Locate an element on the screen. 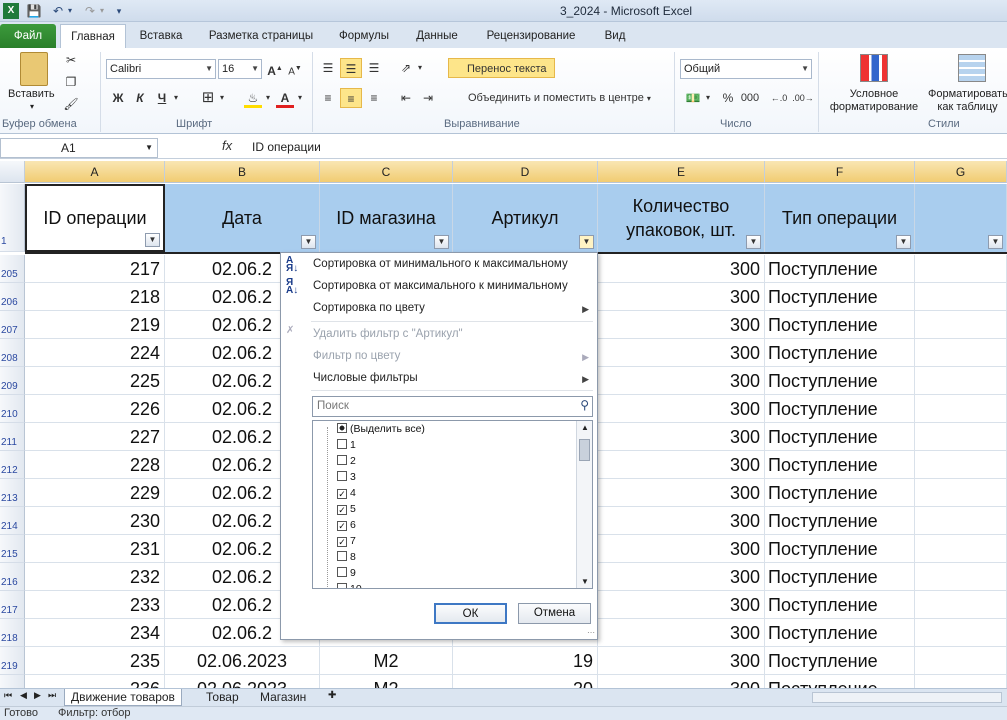 Image resolution: width=1007 pixels, height=720 pixels. redo-icon: ↷ is located at coordinates (90, 11).